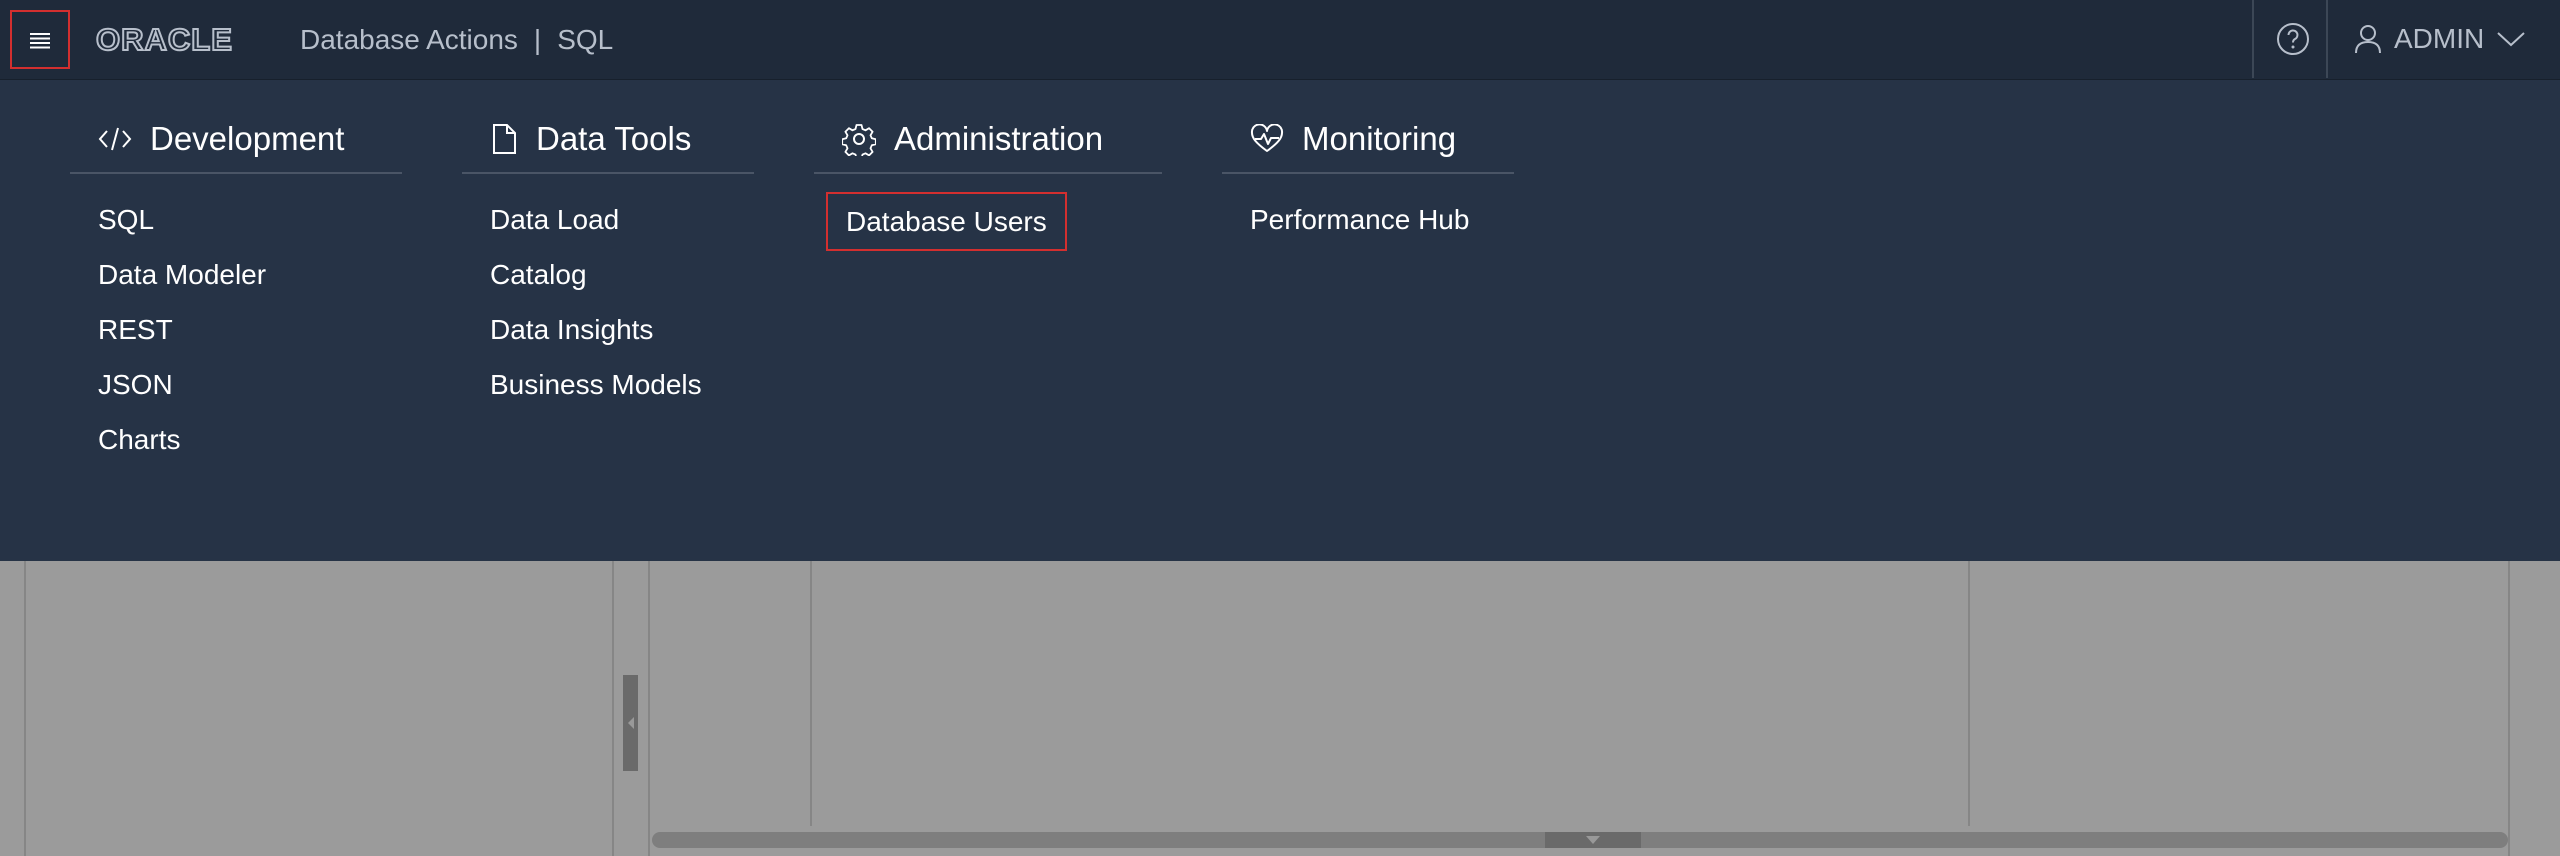 The height and width of the screenshot is (856, 2560). I want to click on section-title: Data Tools, so click(614, 138).